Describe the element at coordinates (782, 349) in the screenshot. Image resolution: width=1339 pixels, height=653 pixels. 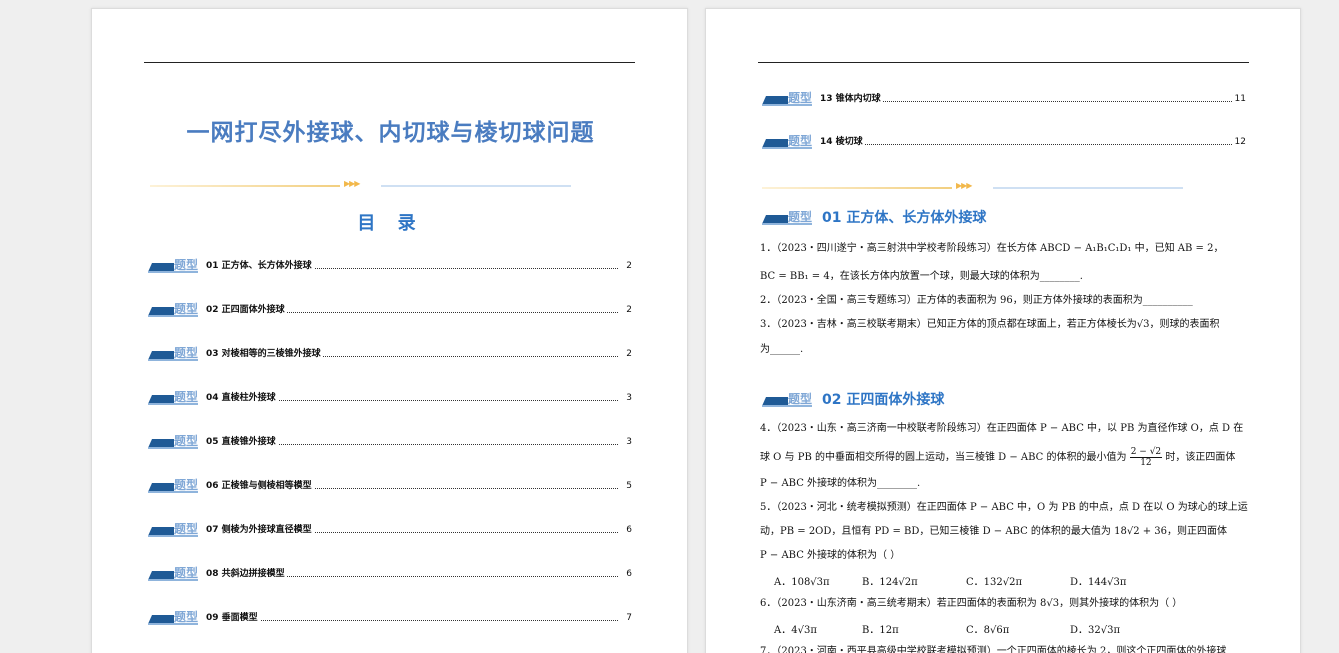
I see `question-3-line-2: 为______.` at that location.